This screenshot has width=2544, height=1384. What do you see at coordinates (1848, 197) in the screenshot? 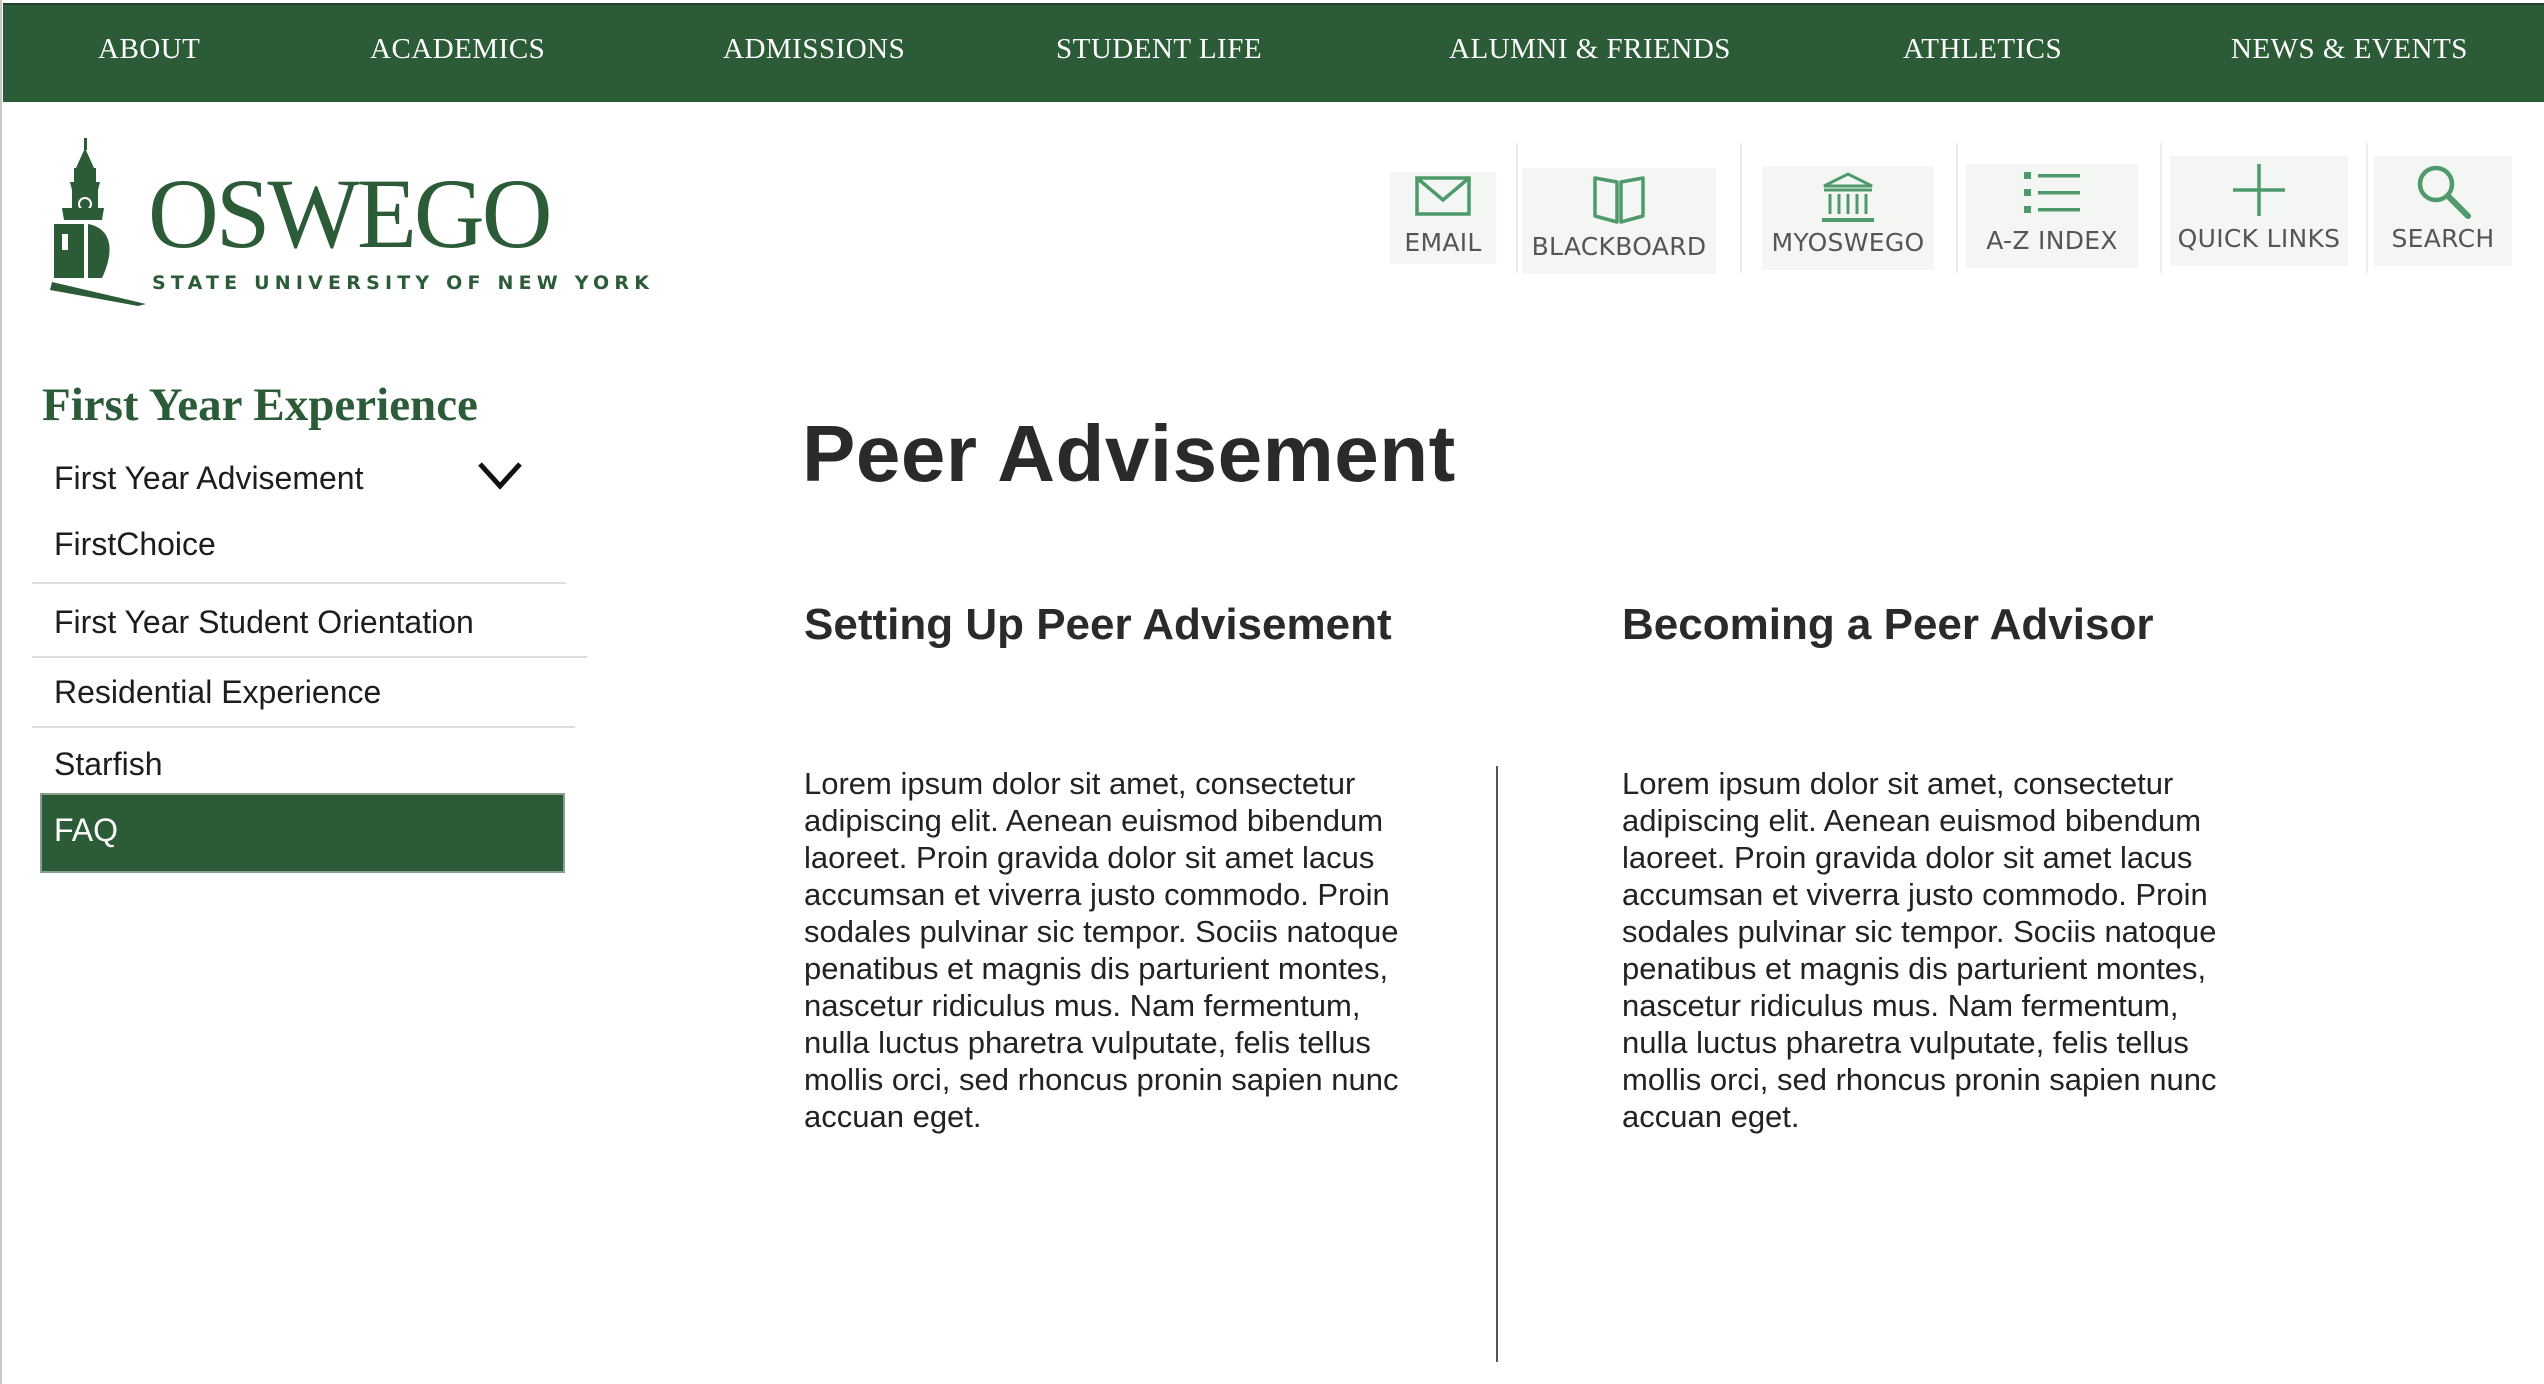
I see `building-columns-icon` at bounding box center [1848, 197].